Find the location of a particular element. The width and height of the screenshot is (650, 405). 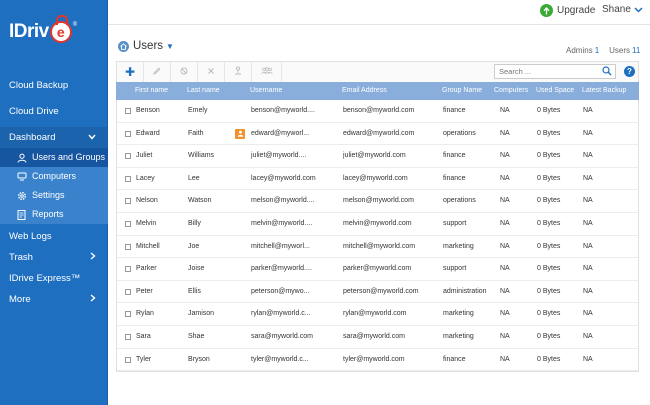

sidebar-item-dashboard: Dashboard is located at coordinates (54, 137).